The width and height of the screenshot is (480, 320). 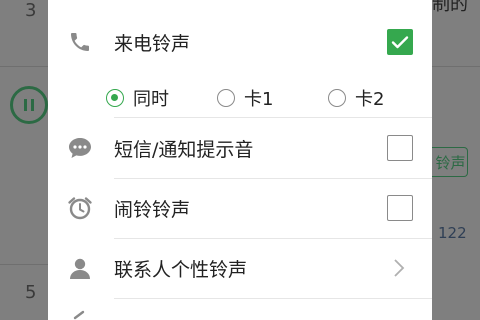 I want to click on option-sms-notification-sound: 短信/通知提示音, so click(x=240, y=148).